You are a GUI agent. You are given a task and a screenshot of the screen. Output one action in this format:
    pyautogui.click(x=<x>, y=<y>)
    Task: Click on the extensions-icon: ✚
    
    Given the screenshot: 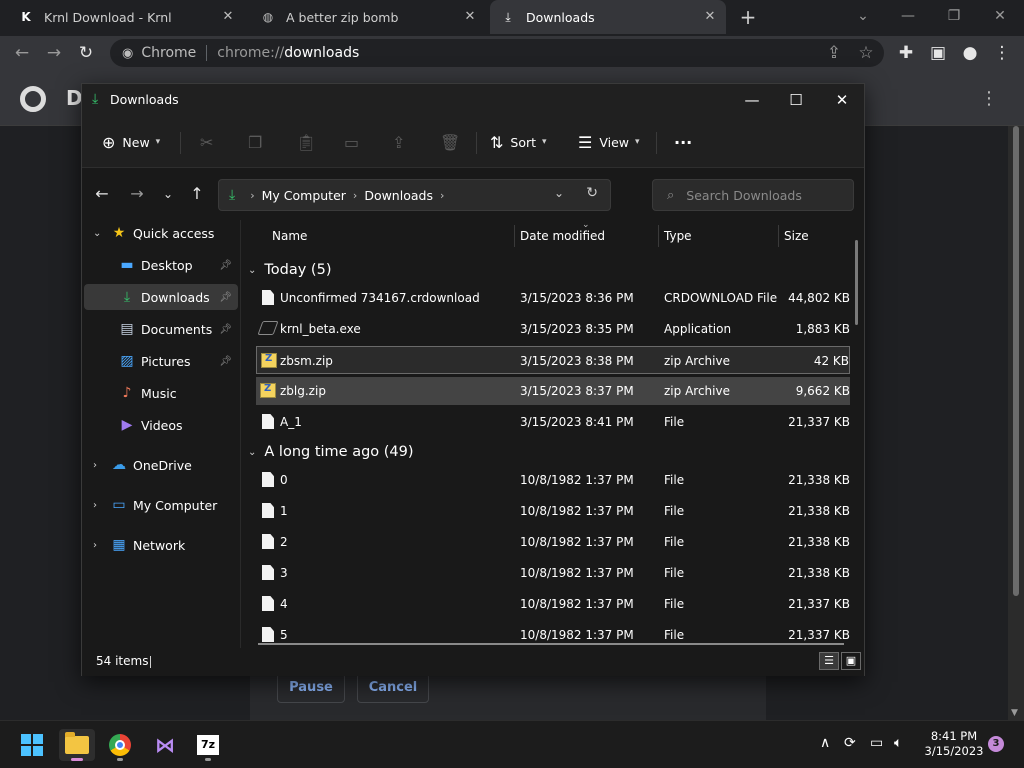 What is the action you would take?
    pyautogui.click(x=906, y=53)
    